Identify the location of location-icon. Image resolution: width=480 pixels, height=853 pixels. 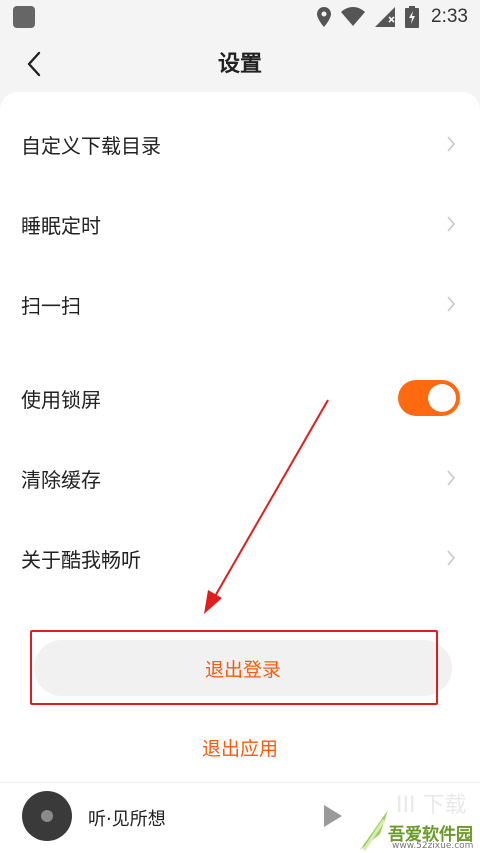
(324, 17).